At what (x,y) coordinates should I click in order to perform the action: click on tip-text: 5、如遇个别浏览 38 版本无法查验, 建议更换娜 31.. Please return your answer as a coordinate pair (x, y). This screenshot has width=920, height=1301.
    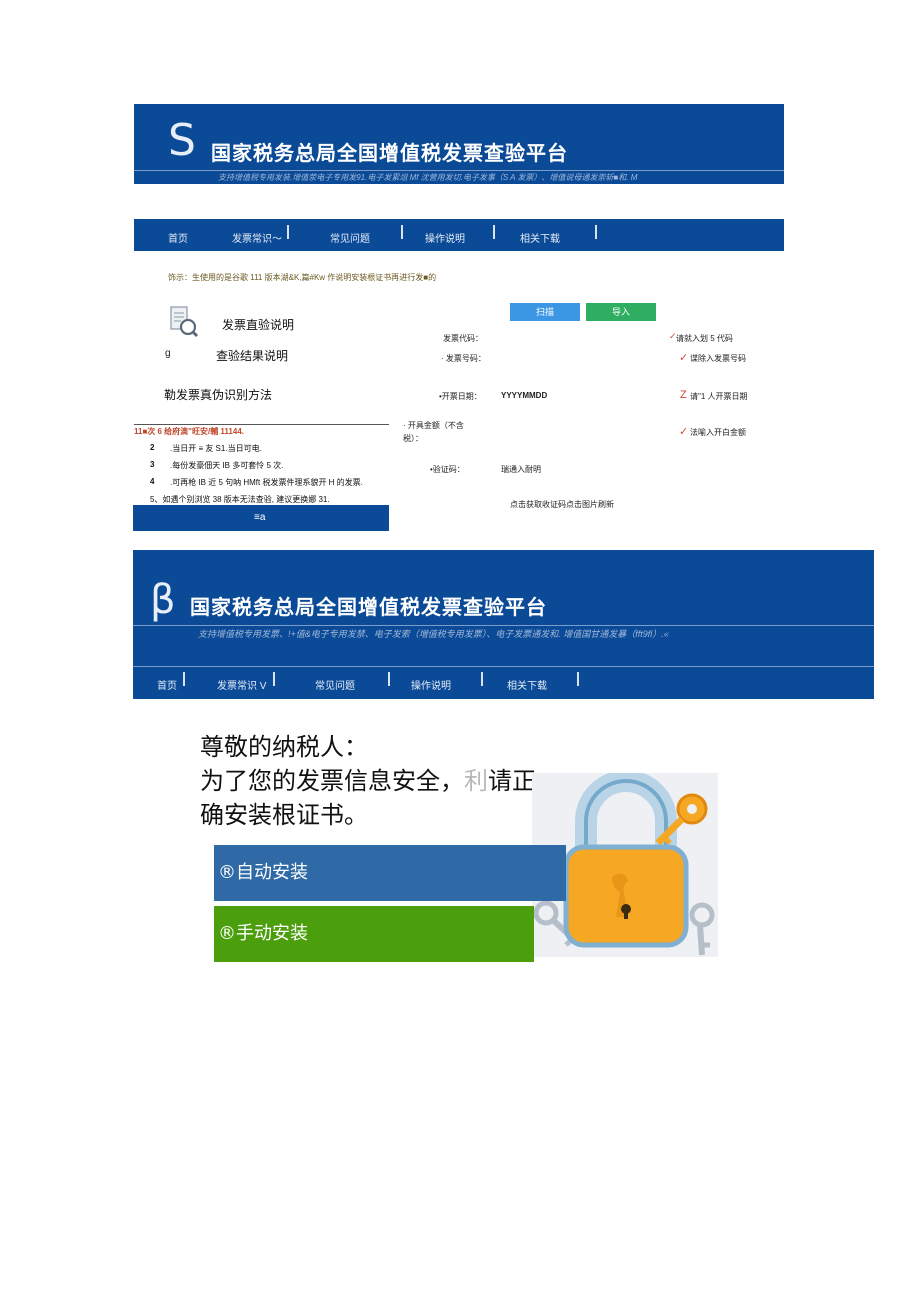
    Looking at the image, I should click on (240, 499).